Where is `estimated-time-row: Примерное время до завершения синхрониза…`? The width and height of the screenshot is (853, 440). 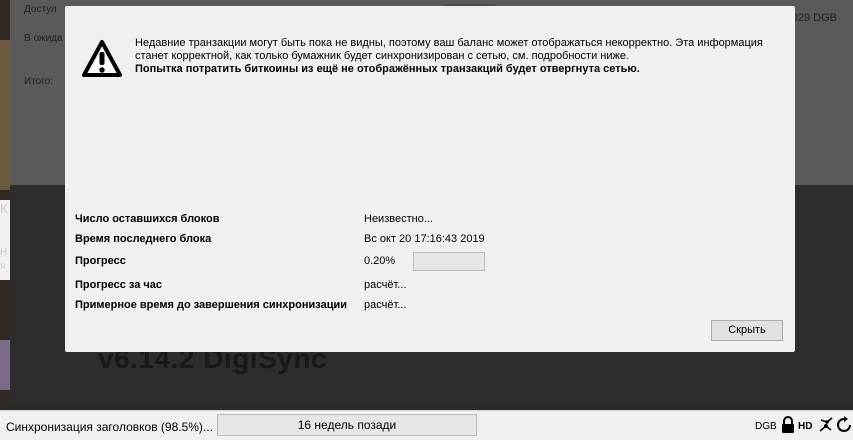 estimated-time-row: Примерное время до завершения синхрониза… is located at coordinates (285, 306).